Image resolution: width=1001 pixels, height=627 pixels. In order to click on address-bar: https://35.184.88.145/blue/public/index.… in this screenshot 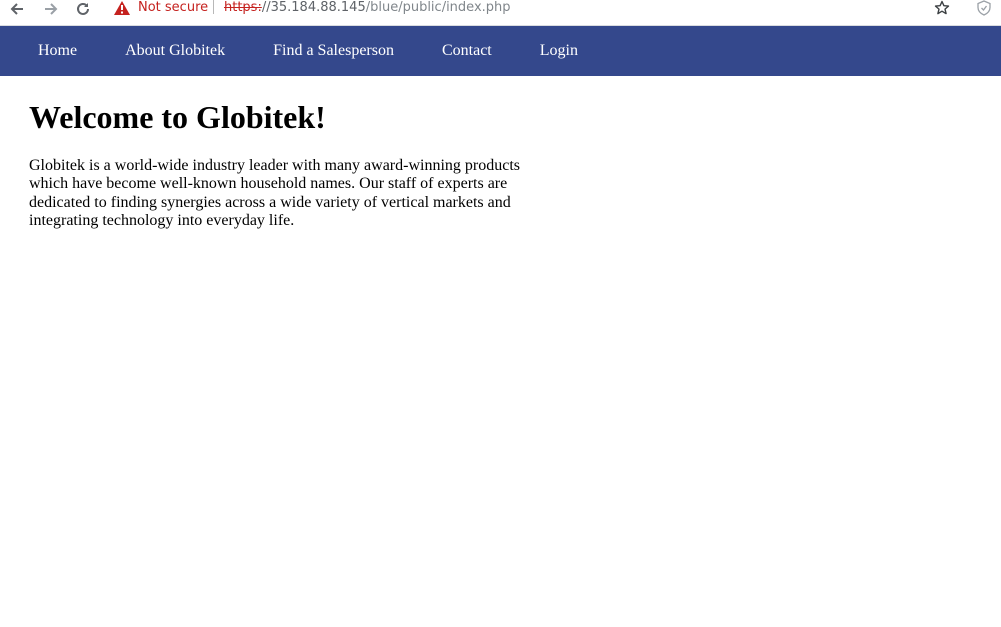, I will do `click(367, 8)`.